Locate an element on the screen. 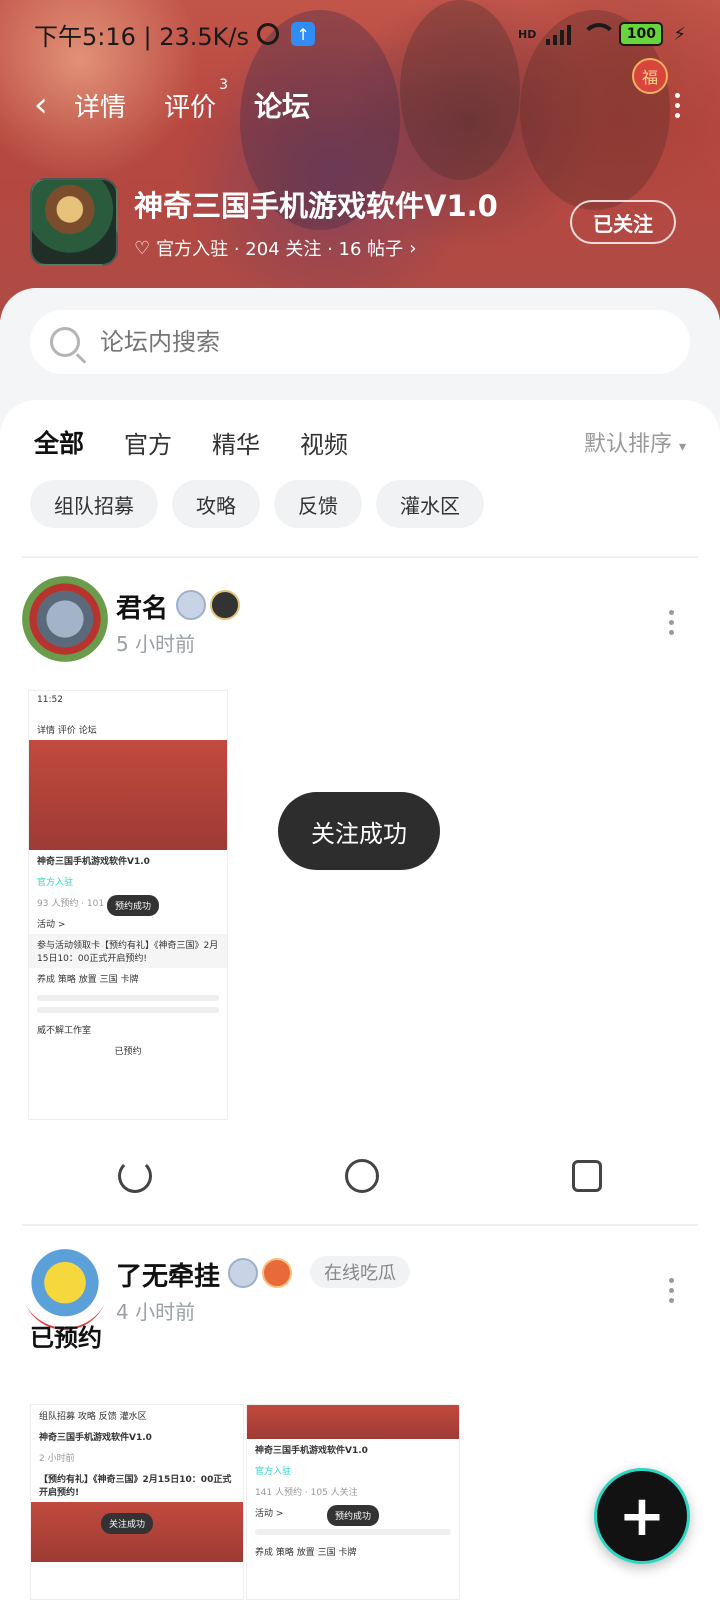 The width and height of the screenshot is (720, 1600). mini-event: 参与活动领取卡【预约有礼】《神奇三国》2月15日10：00正式开启预约! is located at coordinates (128, 951).